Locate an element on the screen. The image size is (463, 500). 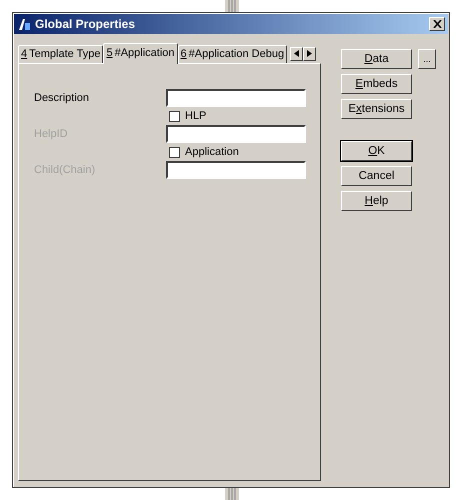
checkbox: HLP is located at coordinates (187, 116).